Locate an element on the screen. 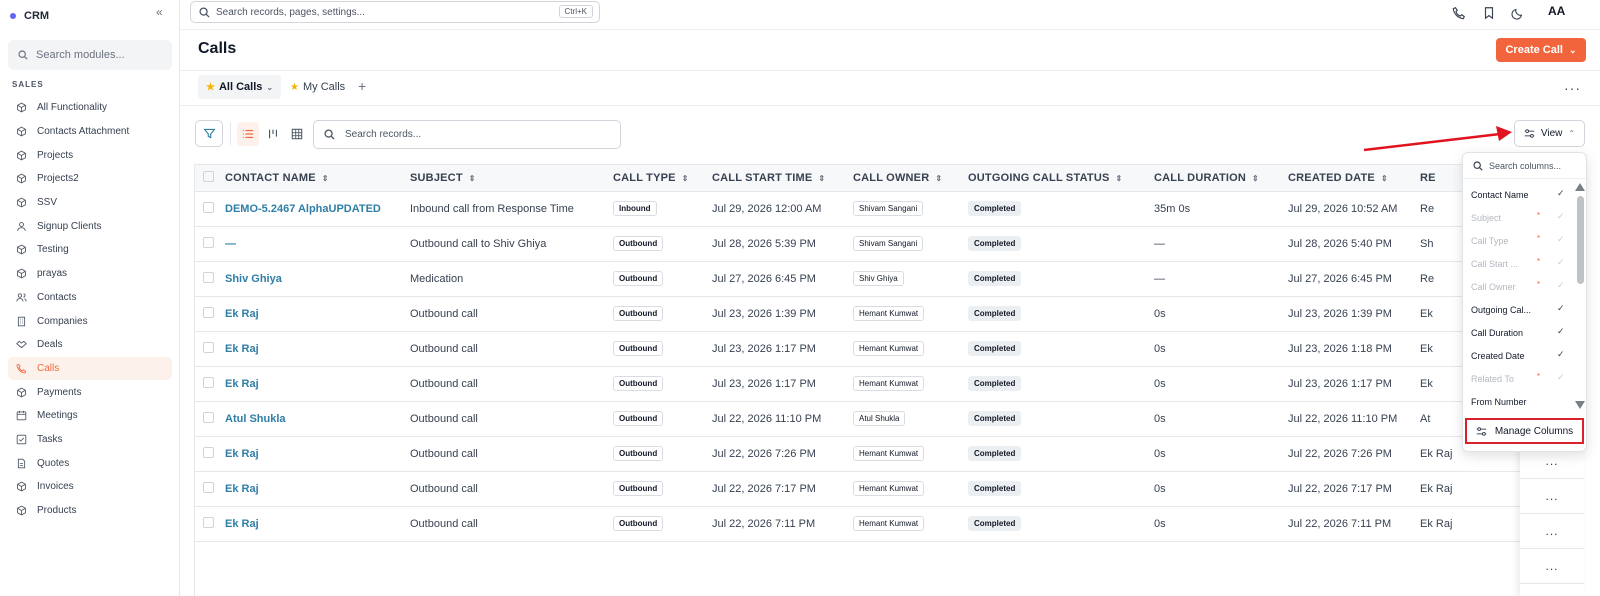 The width and height of the screenshot is (1600, 596). contact-name-link: DEMO-5.2467 AlphaUPDATED is located at coordinates (303, 209).